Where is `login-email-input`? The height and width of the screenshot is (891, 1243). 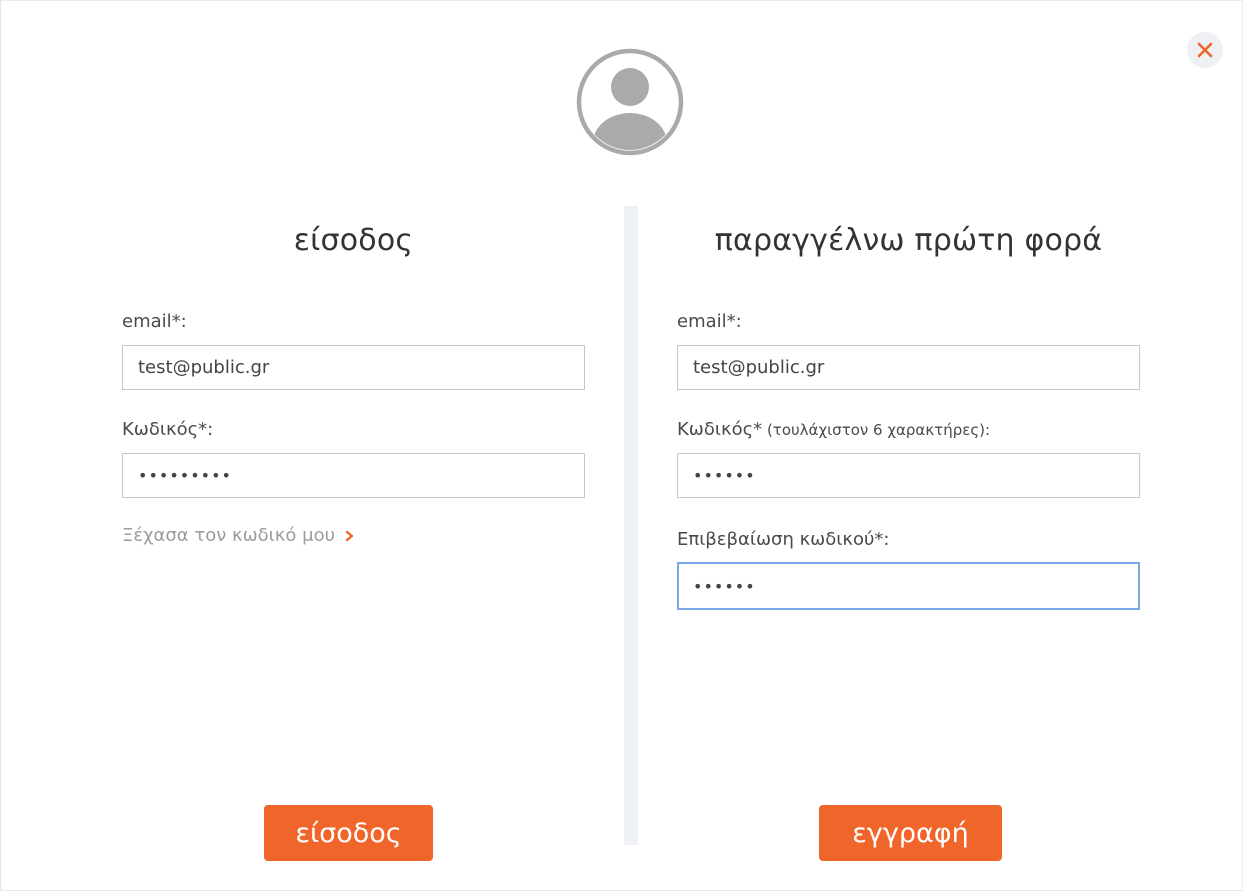 login-email-input is located at coordinates (353, 367).